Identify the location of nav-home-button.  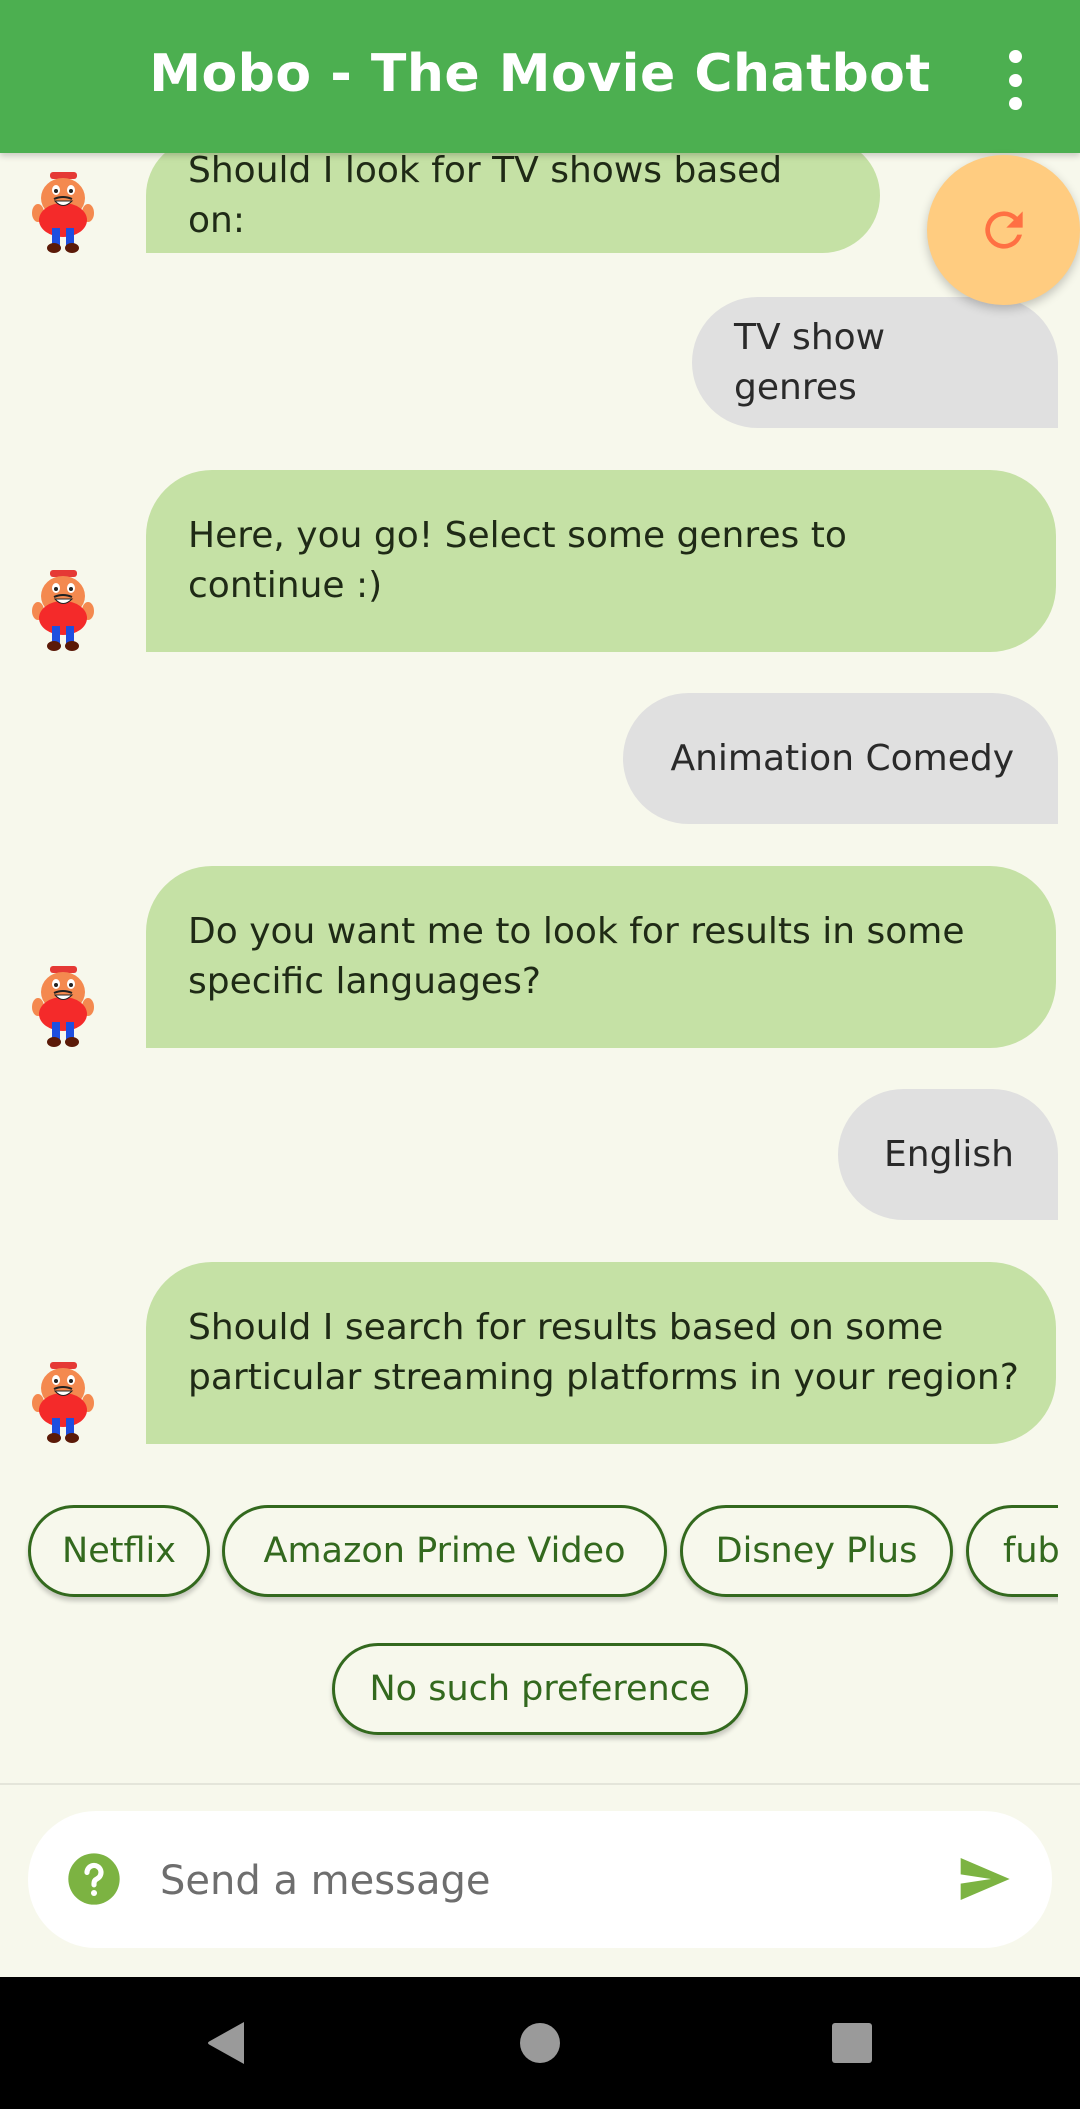
(540, 2043).